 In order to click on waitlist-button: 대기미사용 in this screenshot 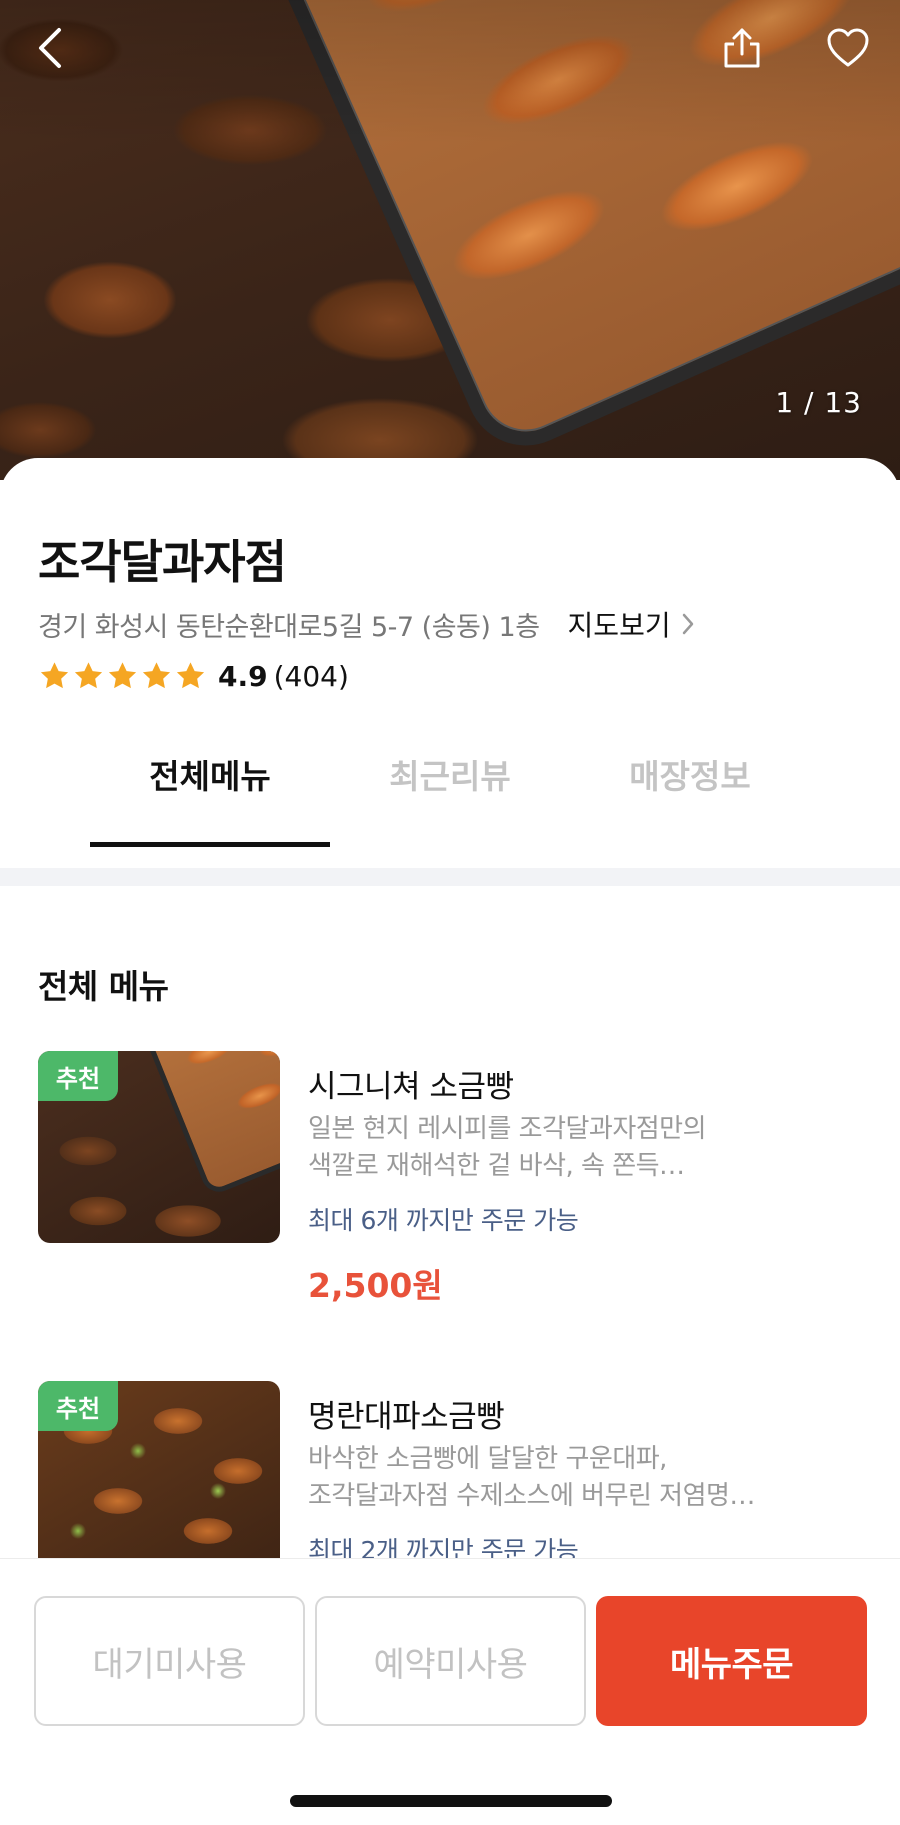, I will do `click(169, 1661)`.